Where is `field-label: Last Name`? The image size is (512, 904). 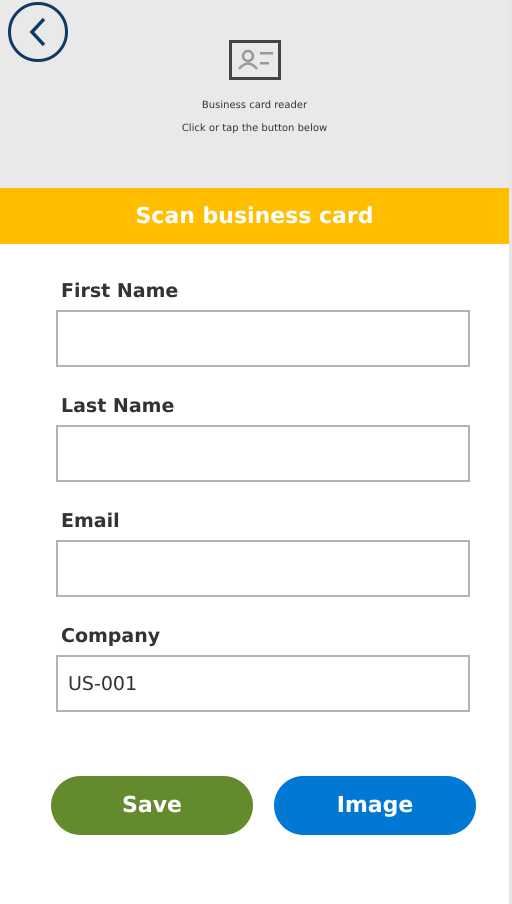
field-label: Last Name is located at coordinates (118, 407).